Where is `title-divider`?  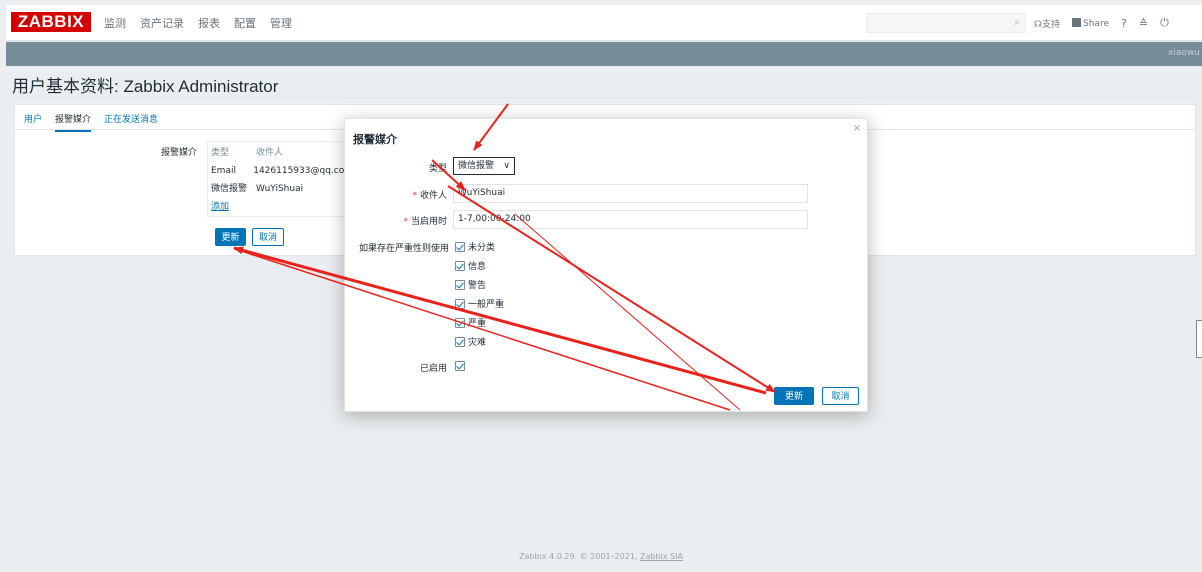
title-divider is located at coordinates (604, 97).